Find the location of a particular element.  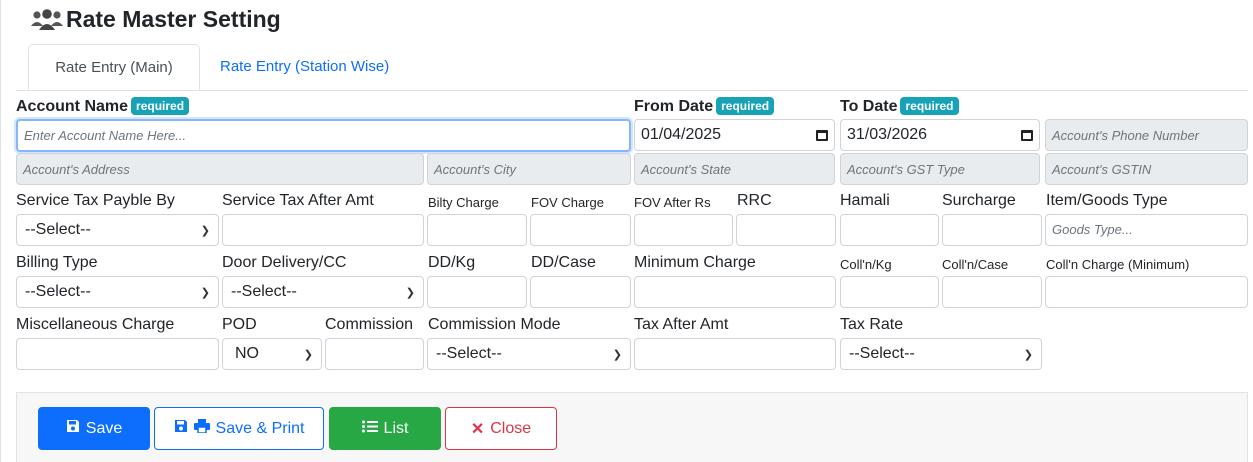

service-tax-payble-by-label: Service Tax Payble By is located at coordinates (95, 200).